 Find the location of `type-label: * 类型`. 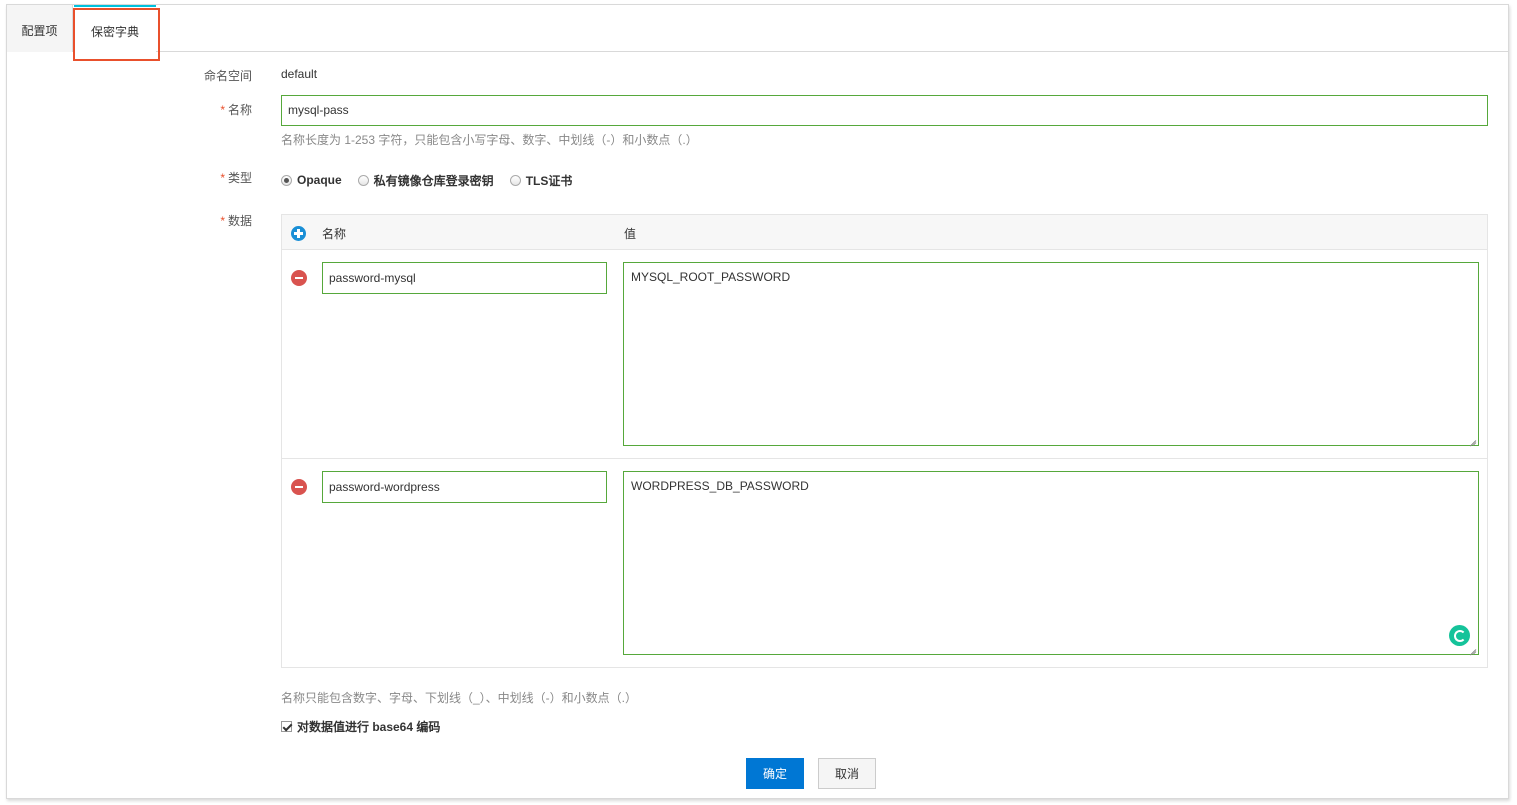

type-label: * 类型 is located at coordinates (236, 178).